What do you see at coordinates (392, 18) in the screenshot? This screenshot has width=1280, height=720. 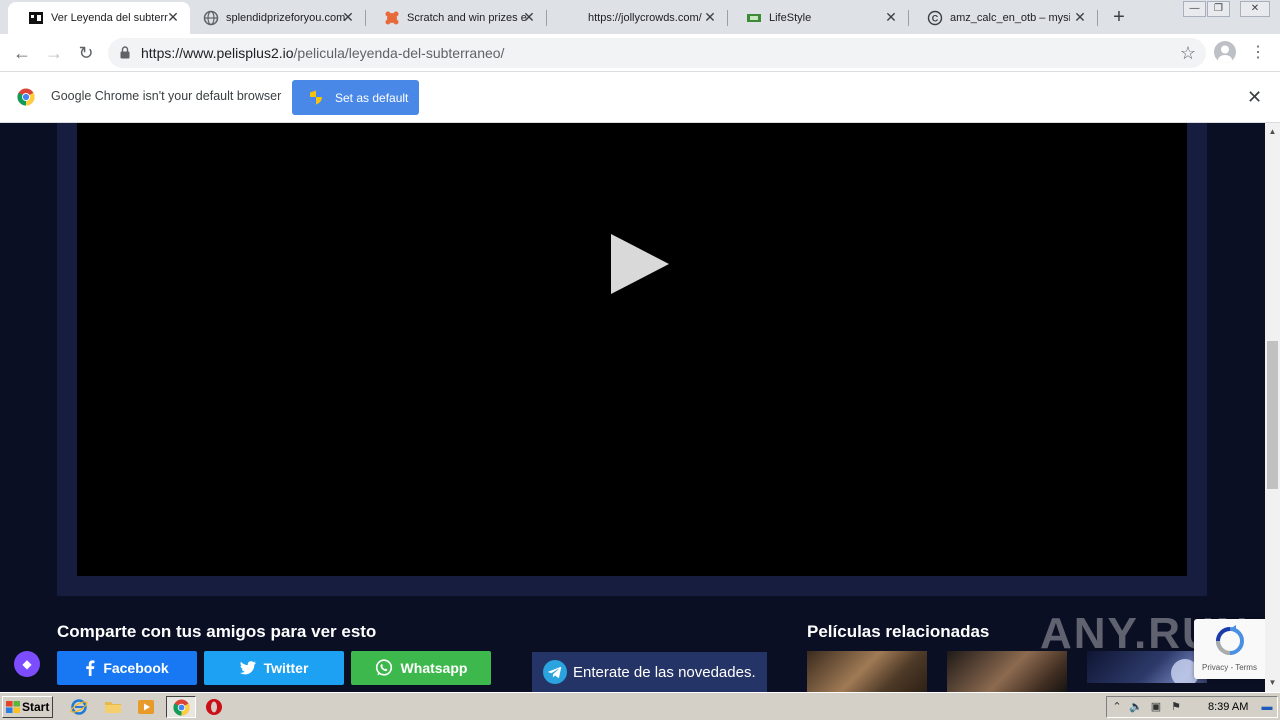 I see `scratch-icon` at bounding box center [392, 18].